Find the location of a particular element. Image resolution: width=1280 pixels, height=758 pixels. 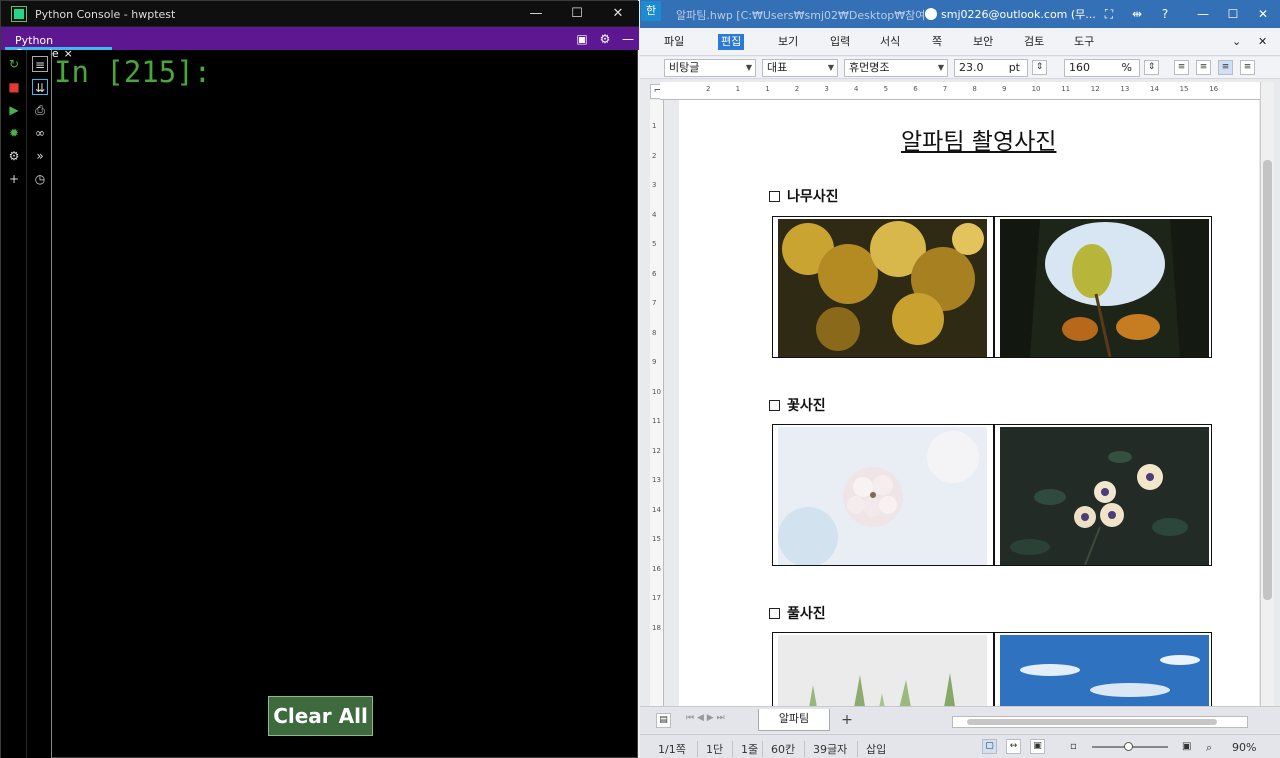

align-justify-icon: ≡ is located at coordinates (1181, 67).